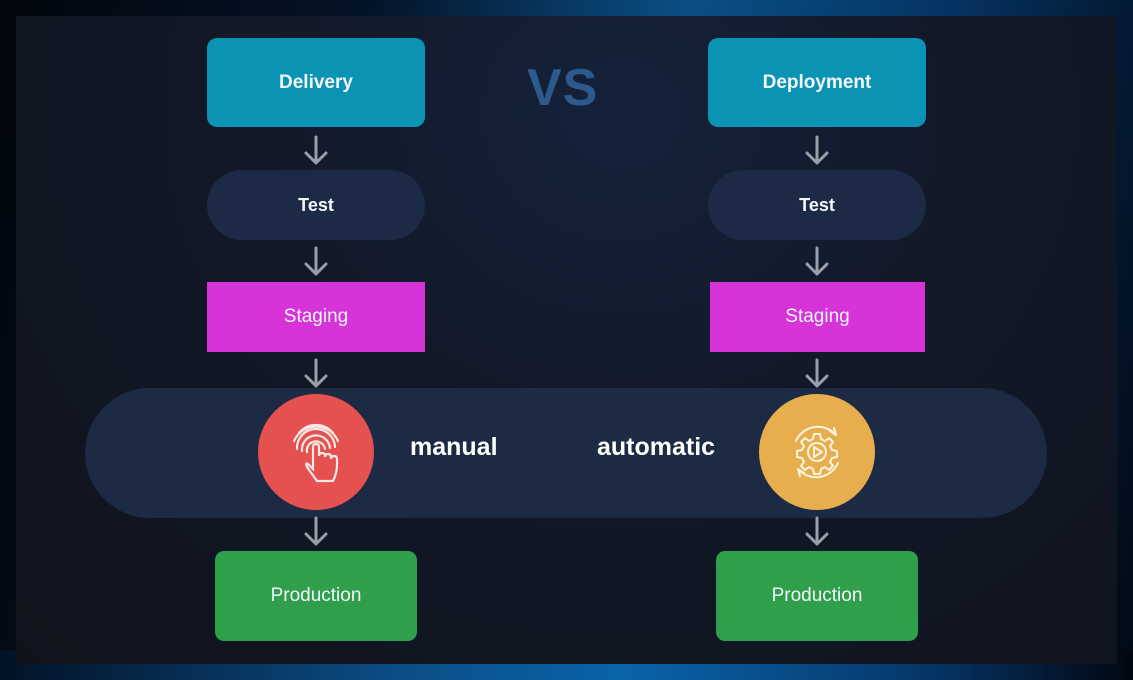  What do you see at coordinates (817, 596) in the screenshot?
I see `right-production-box: Production` at bounding box center [817, 596].